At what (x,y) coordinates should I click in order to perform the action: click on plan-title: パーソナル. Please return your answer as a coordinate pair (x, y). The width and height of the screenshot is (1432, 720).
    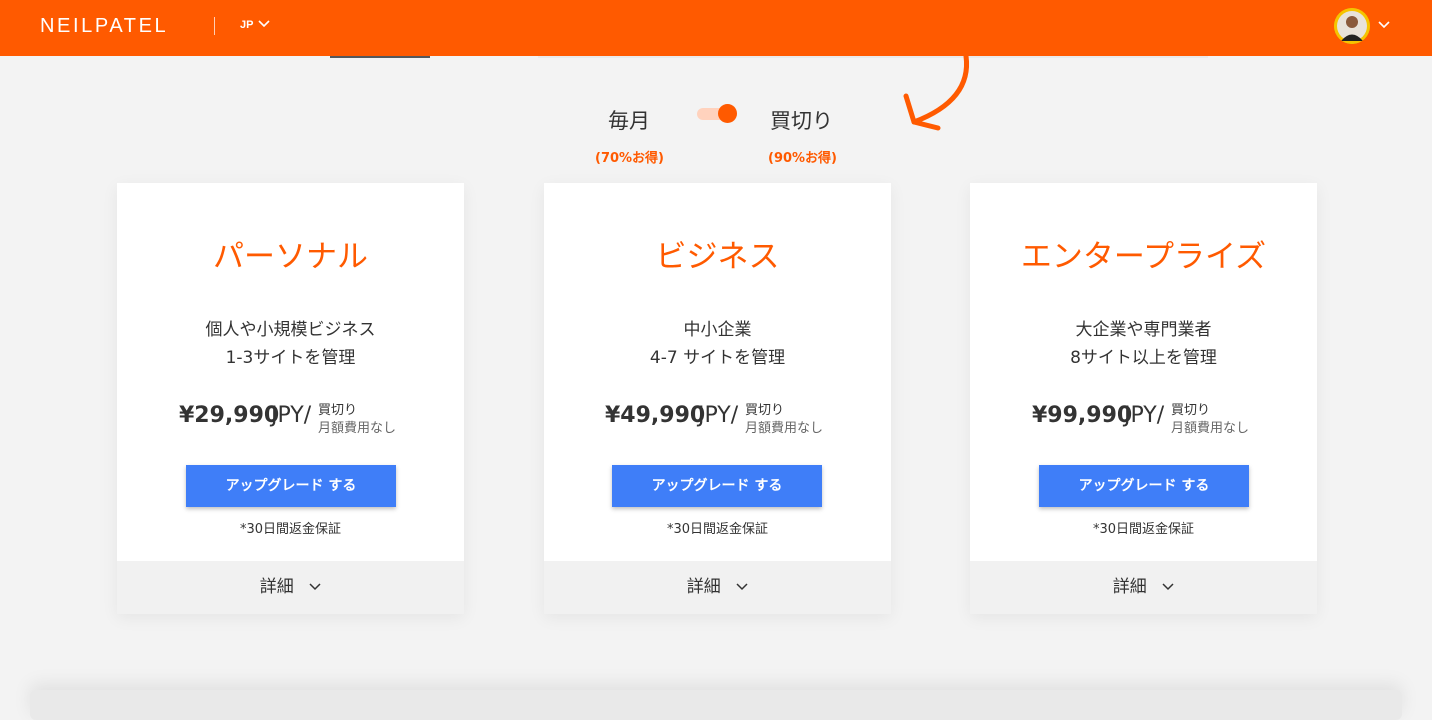
    Looking at the image, I should click on (290, 257).